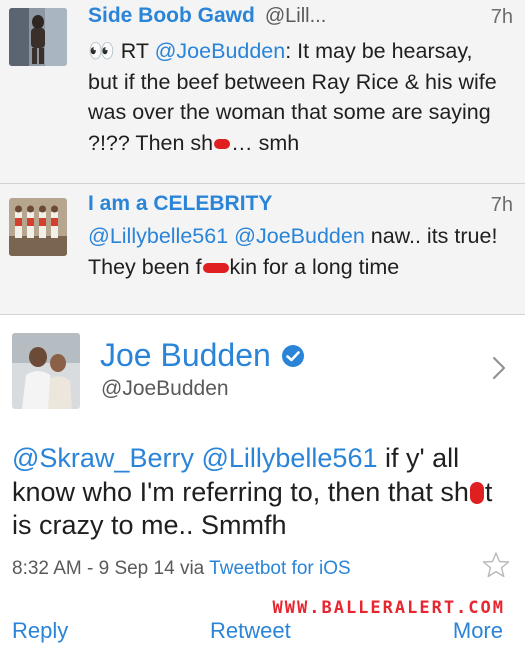 The height and width of the screenshot is (659, 525). I want to click on retweet-button: Retweet, so click(250, 631).